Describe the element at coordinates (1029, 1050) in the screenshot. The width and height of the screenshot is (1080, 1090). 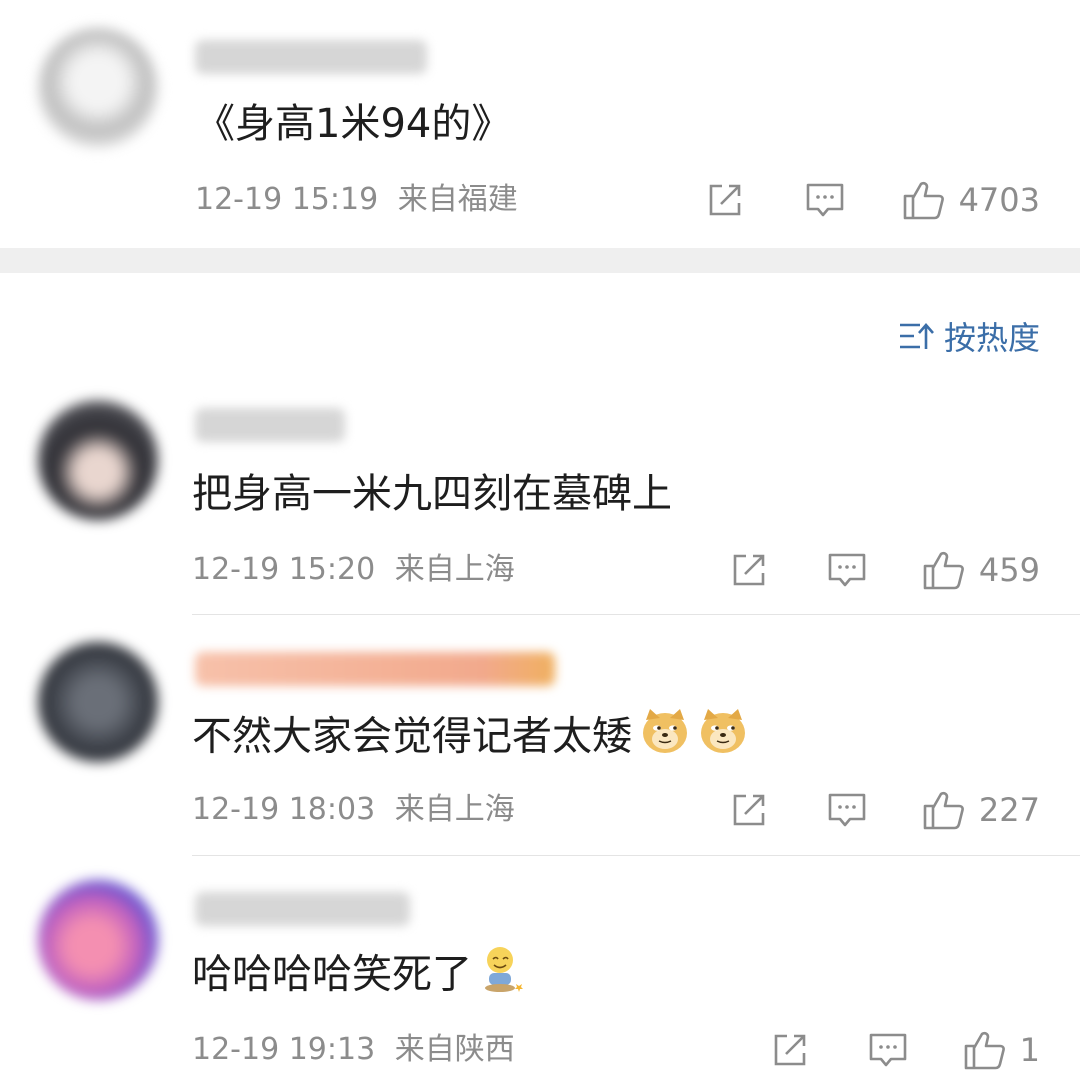
I see `like-count: 1` at that location.